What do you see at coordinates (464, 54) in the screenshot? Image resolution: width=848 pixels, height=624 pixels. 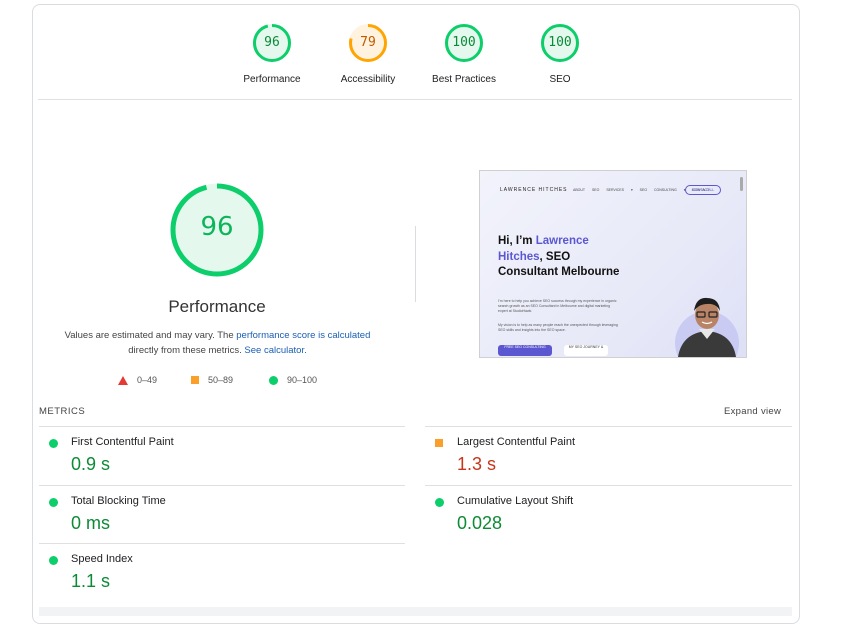 I see `gauge-best-practices: 100 Best Practices` at bounding box center [464, 54].